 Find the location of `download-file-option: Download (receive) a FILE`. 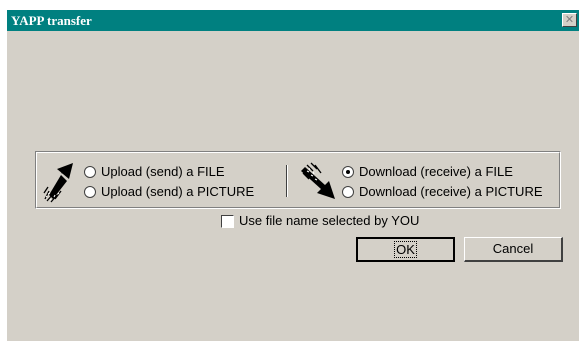

download-file-option: Download (receive) a FILE is located at coordinates (427, 172).